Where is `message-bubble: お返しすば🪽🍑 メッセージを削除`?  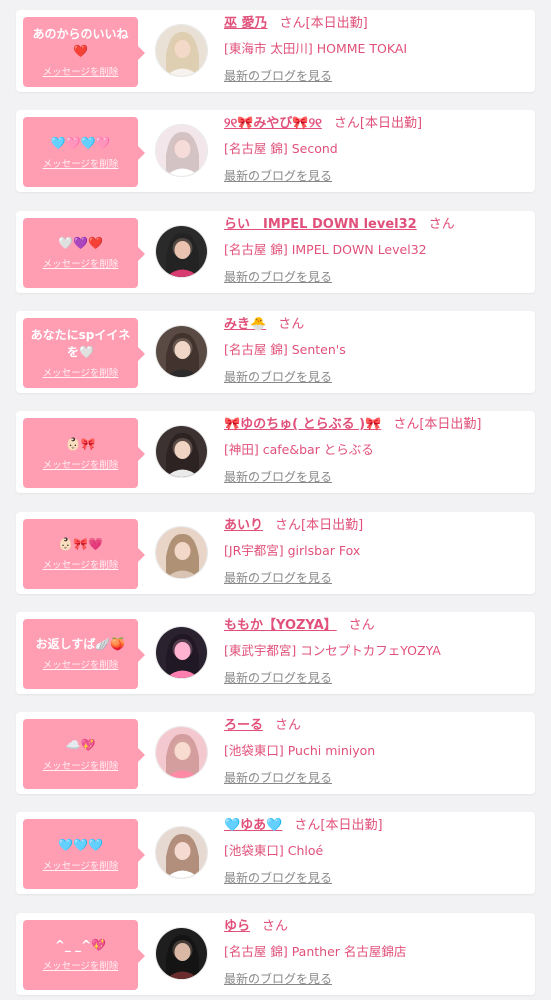
message-bubble: お返しすば🪽🍑 メッセージを削除 is located at coordinates (84, 653).